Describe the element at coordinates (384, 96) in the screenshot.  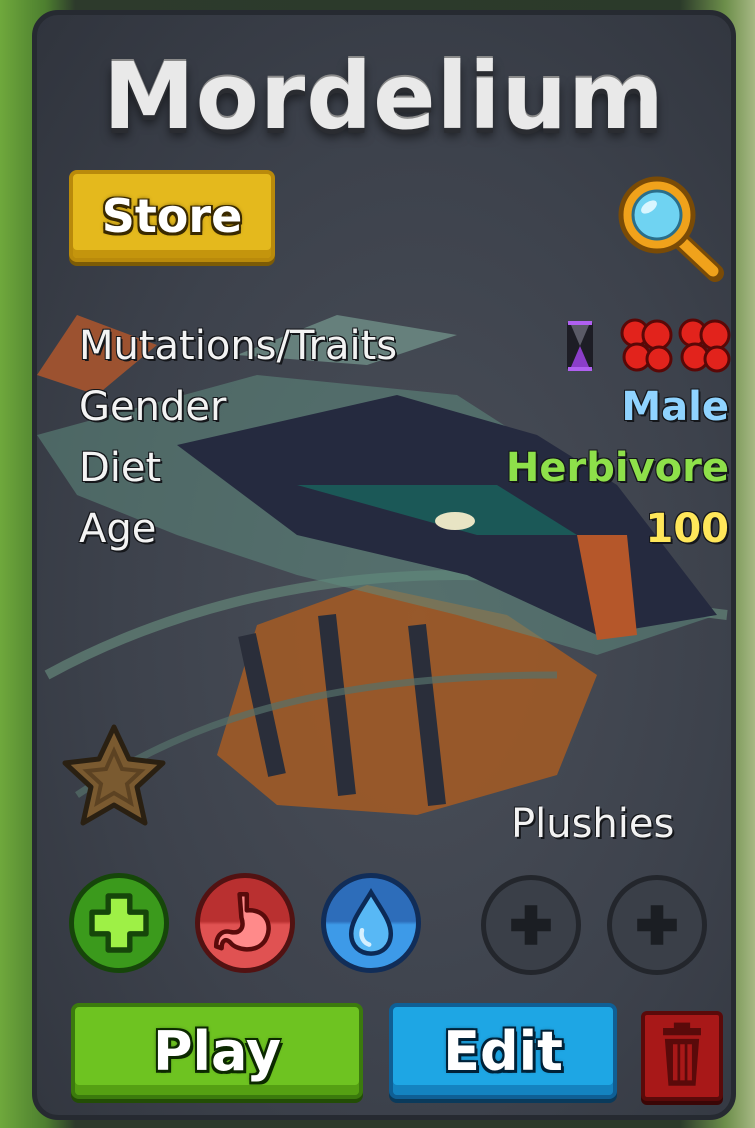
I see `creature-name: Mordelium` at that location.